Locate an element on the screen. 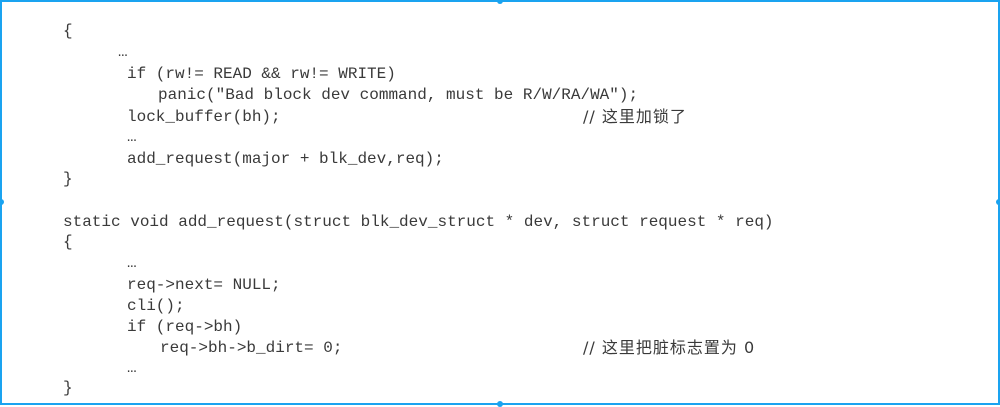 The height and width of the screenshot is (407, 1000). block2-if-line: if (req->bh) is located at coordinates (185, 327).